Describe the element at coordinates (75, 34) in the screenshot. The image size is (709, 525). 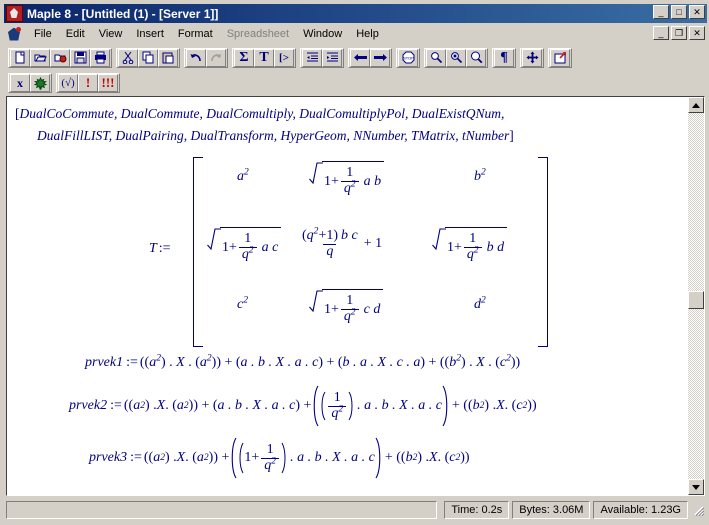
I see `menu-item-edit: Edit` at that location.